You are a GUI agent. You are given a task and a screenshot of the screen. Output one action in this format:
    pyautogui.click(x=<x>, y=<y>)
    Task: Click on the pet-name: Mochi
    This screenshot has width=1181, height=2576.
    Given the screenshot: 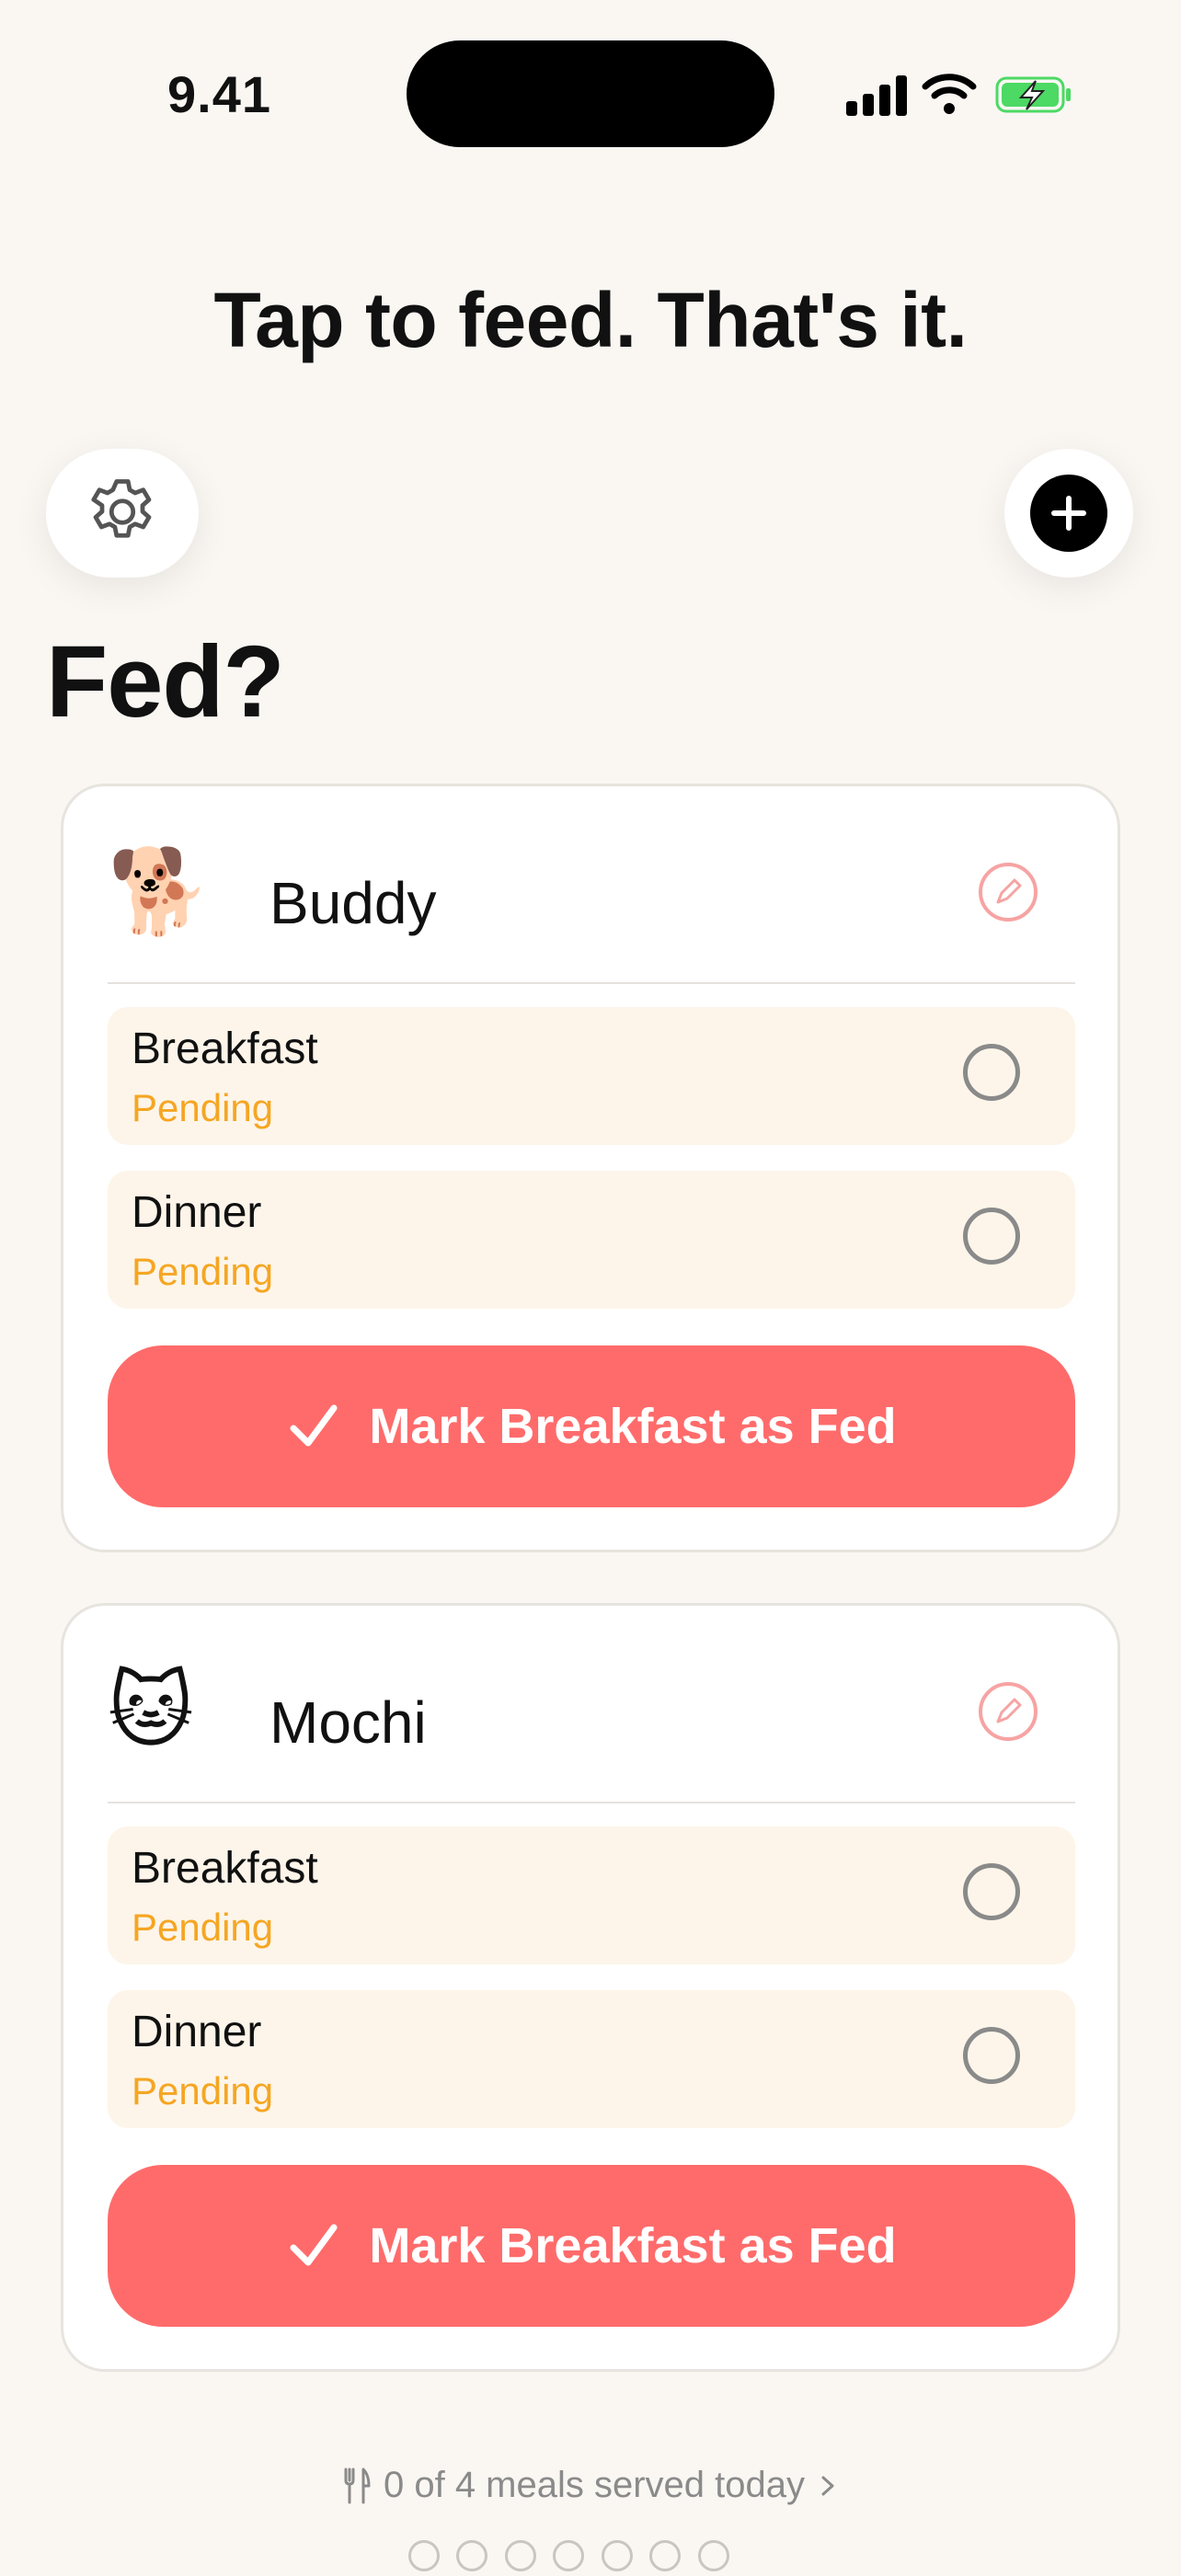 What is the action you would take?
    pyautogui.click(x=348, y=1722)
    